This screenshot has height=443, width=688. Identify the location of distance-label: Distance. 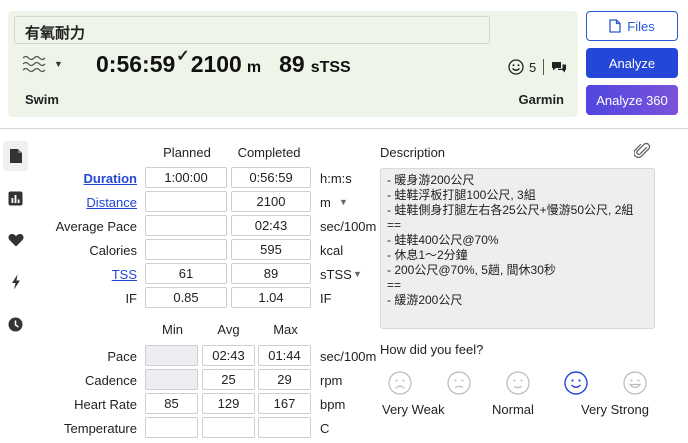
(111, 202).